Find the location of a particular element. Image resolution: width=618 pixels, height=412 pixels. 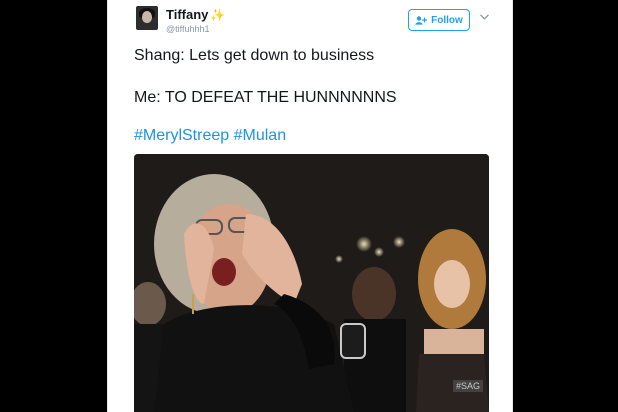

add-user-icon is located at coordinates (421, 20).